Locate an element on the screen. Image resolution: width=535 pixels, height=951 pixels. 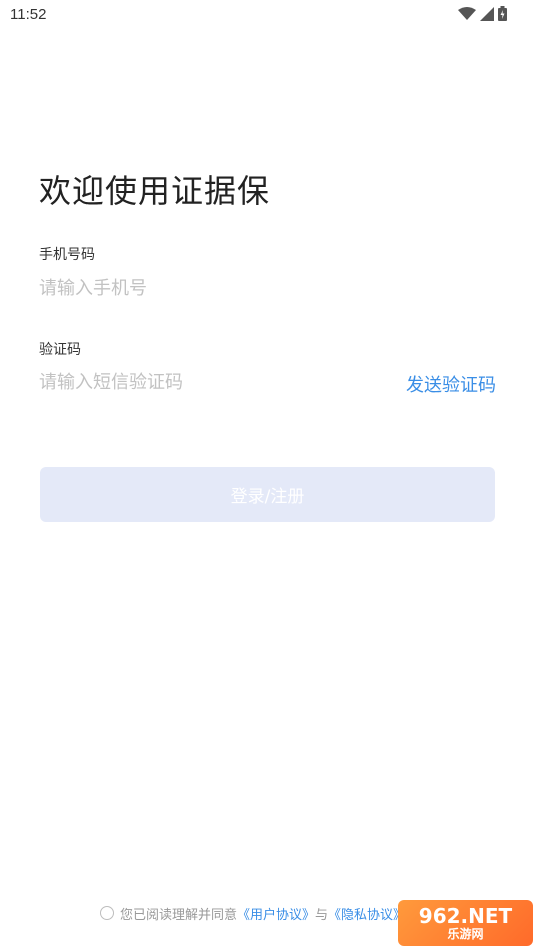
agreement-prefix: 您已阅读理解并同意 is located at coordinates (179, 915).